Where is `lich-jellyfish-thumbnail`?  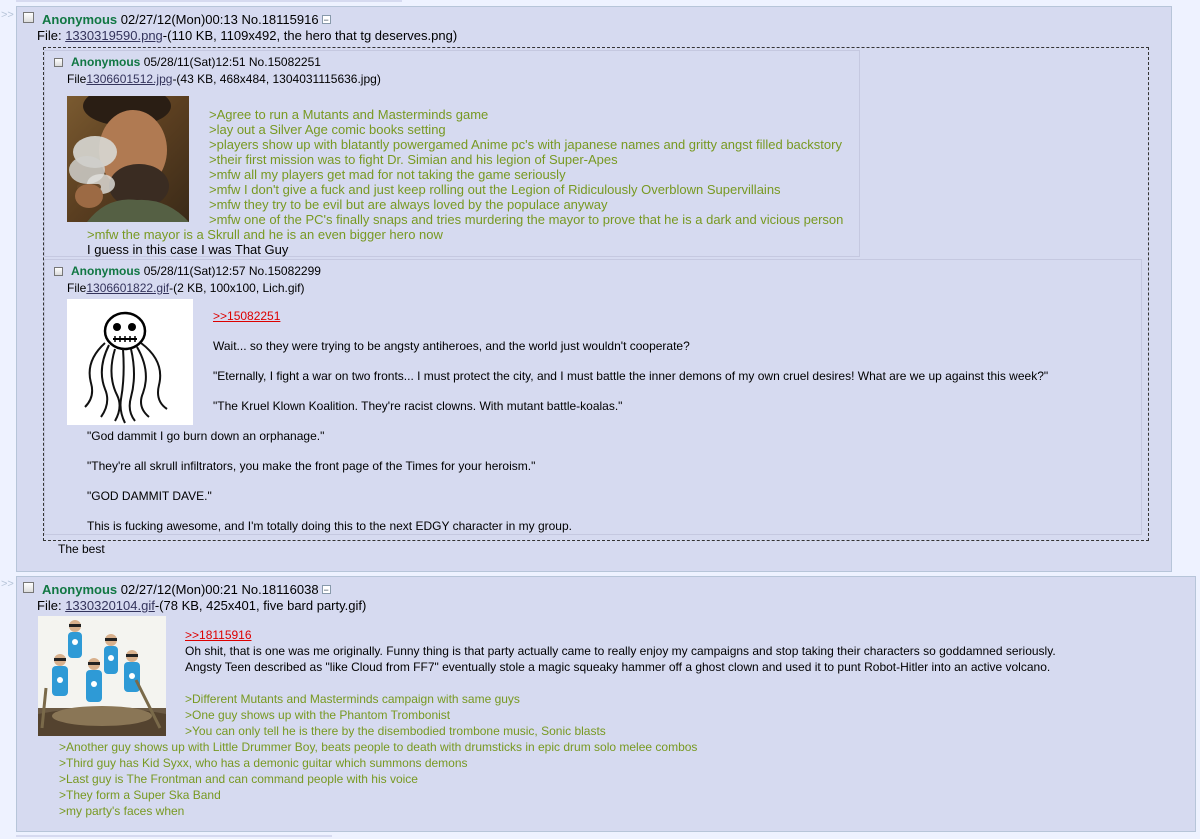 lich-jellyfish-thumbnail is located at coordinates (130, 362).